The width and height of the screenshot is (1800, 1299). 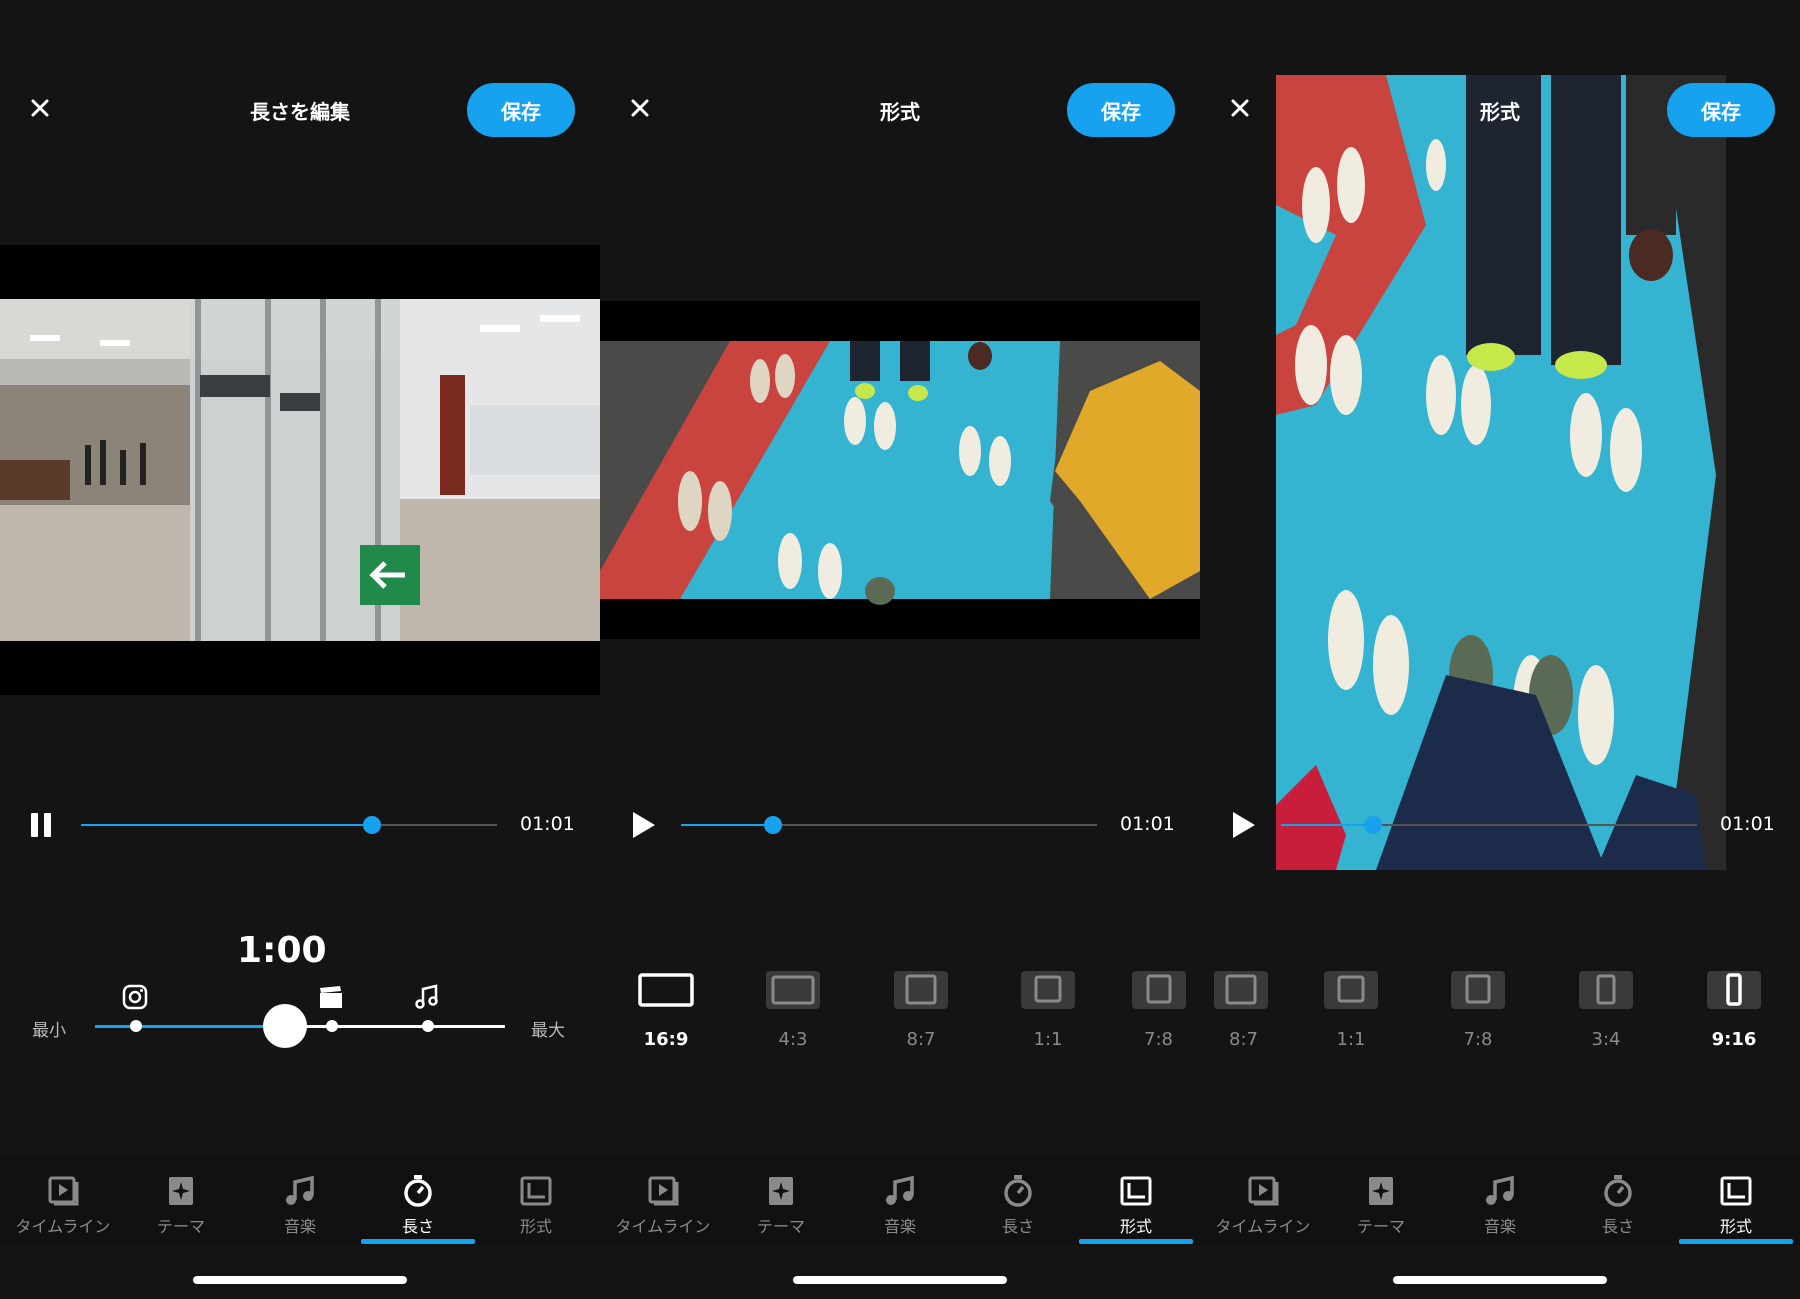 What do you see at coordinates (300, 1280) in the screenshot?
I see `home-indicator` at bounding box center [300, 1280].